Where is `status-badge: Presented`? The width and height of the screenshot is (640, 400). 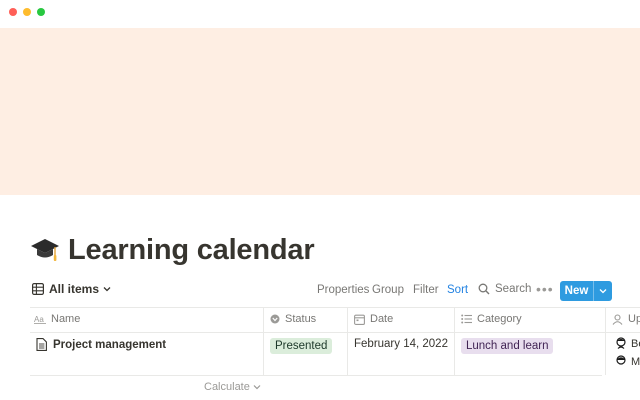 status-badge: Presented is located at coordinates (301, 346).